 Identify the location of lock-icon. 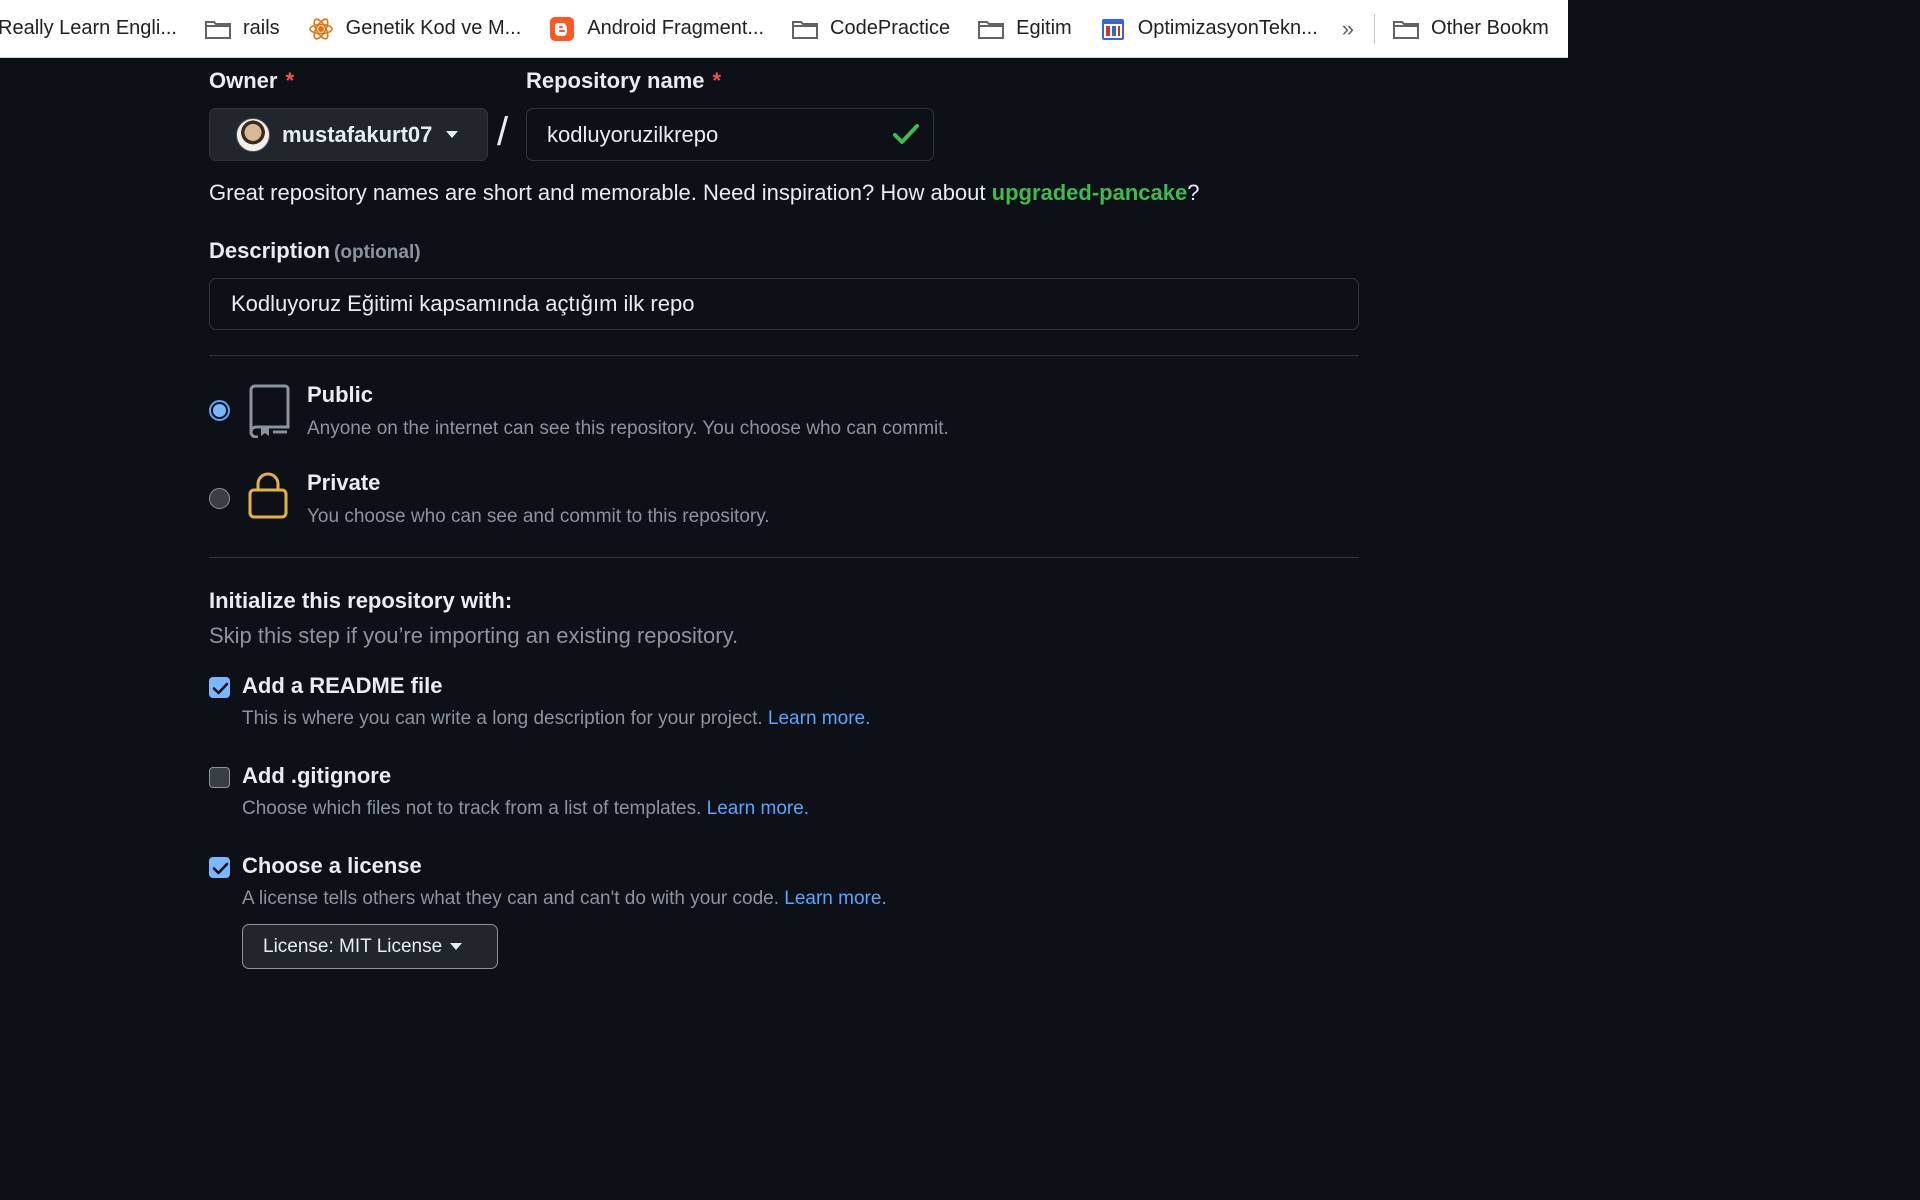
(269, 497).